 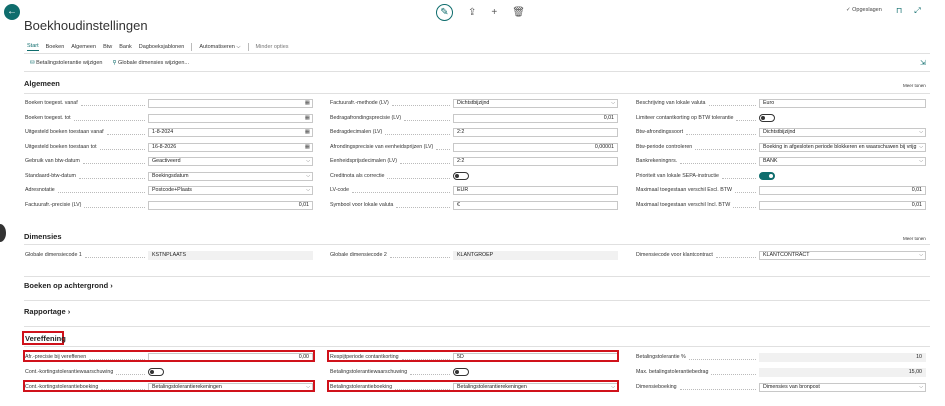 I want to click on alg-col2-7-label: Symbool voor lokale valuta, so click(x=362, y=204).